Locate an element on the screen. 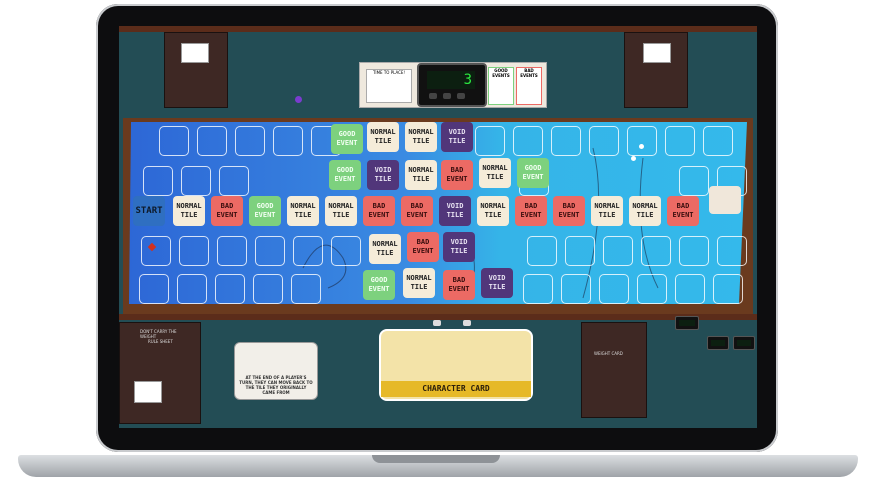 The image size is (874, 494). purple-die is located at coordinates (298, 99).